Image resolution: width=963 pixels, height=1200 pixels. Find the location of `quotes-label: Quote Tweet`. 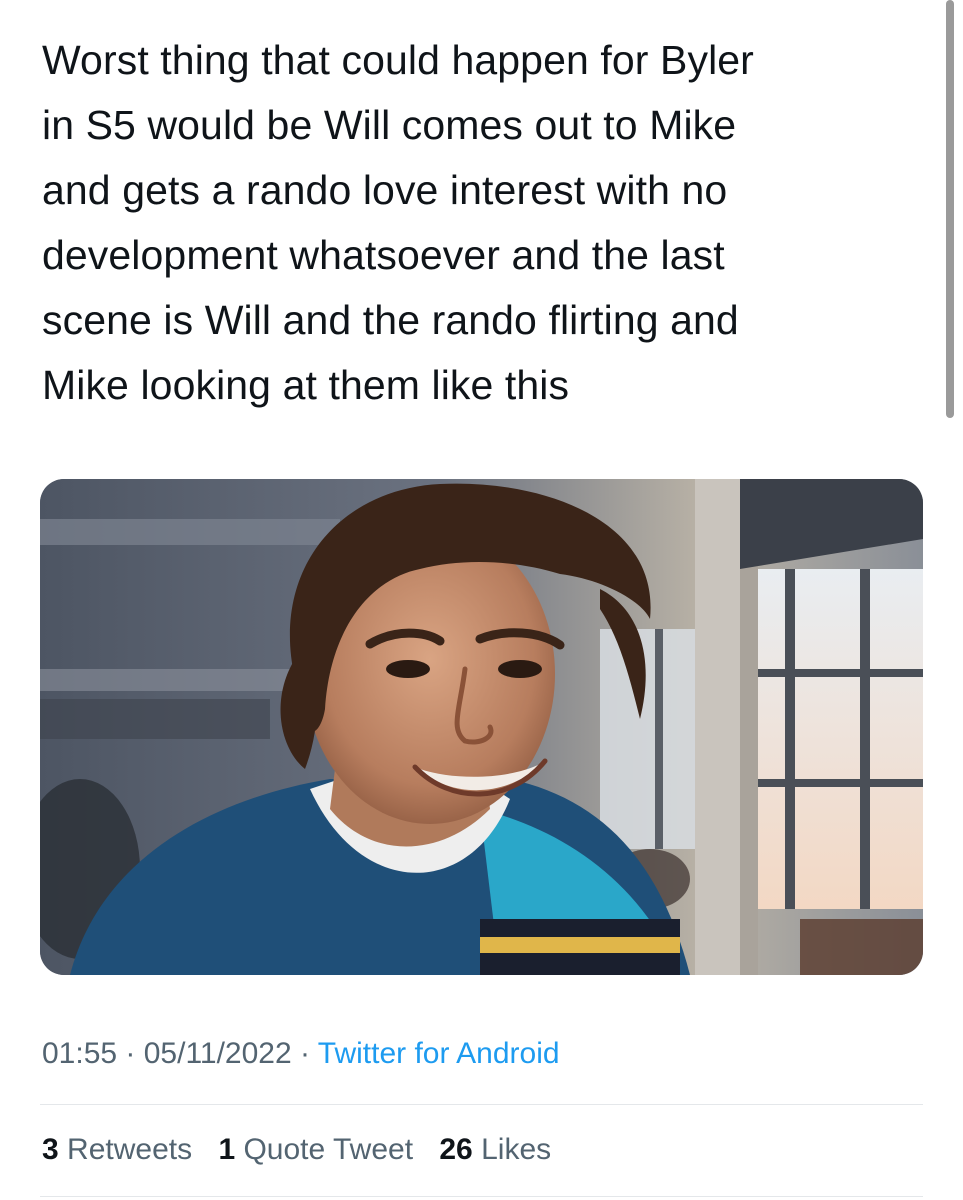

quotes-label: Quote Tweet is located at coordinates (328, 1149).